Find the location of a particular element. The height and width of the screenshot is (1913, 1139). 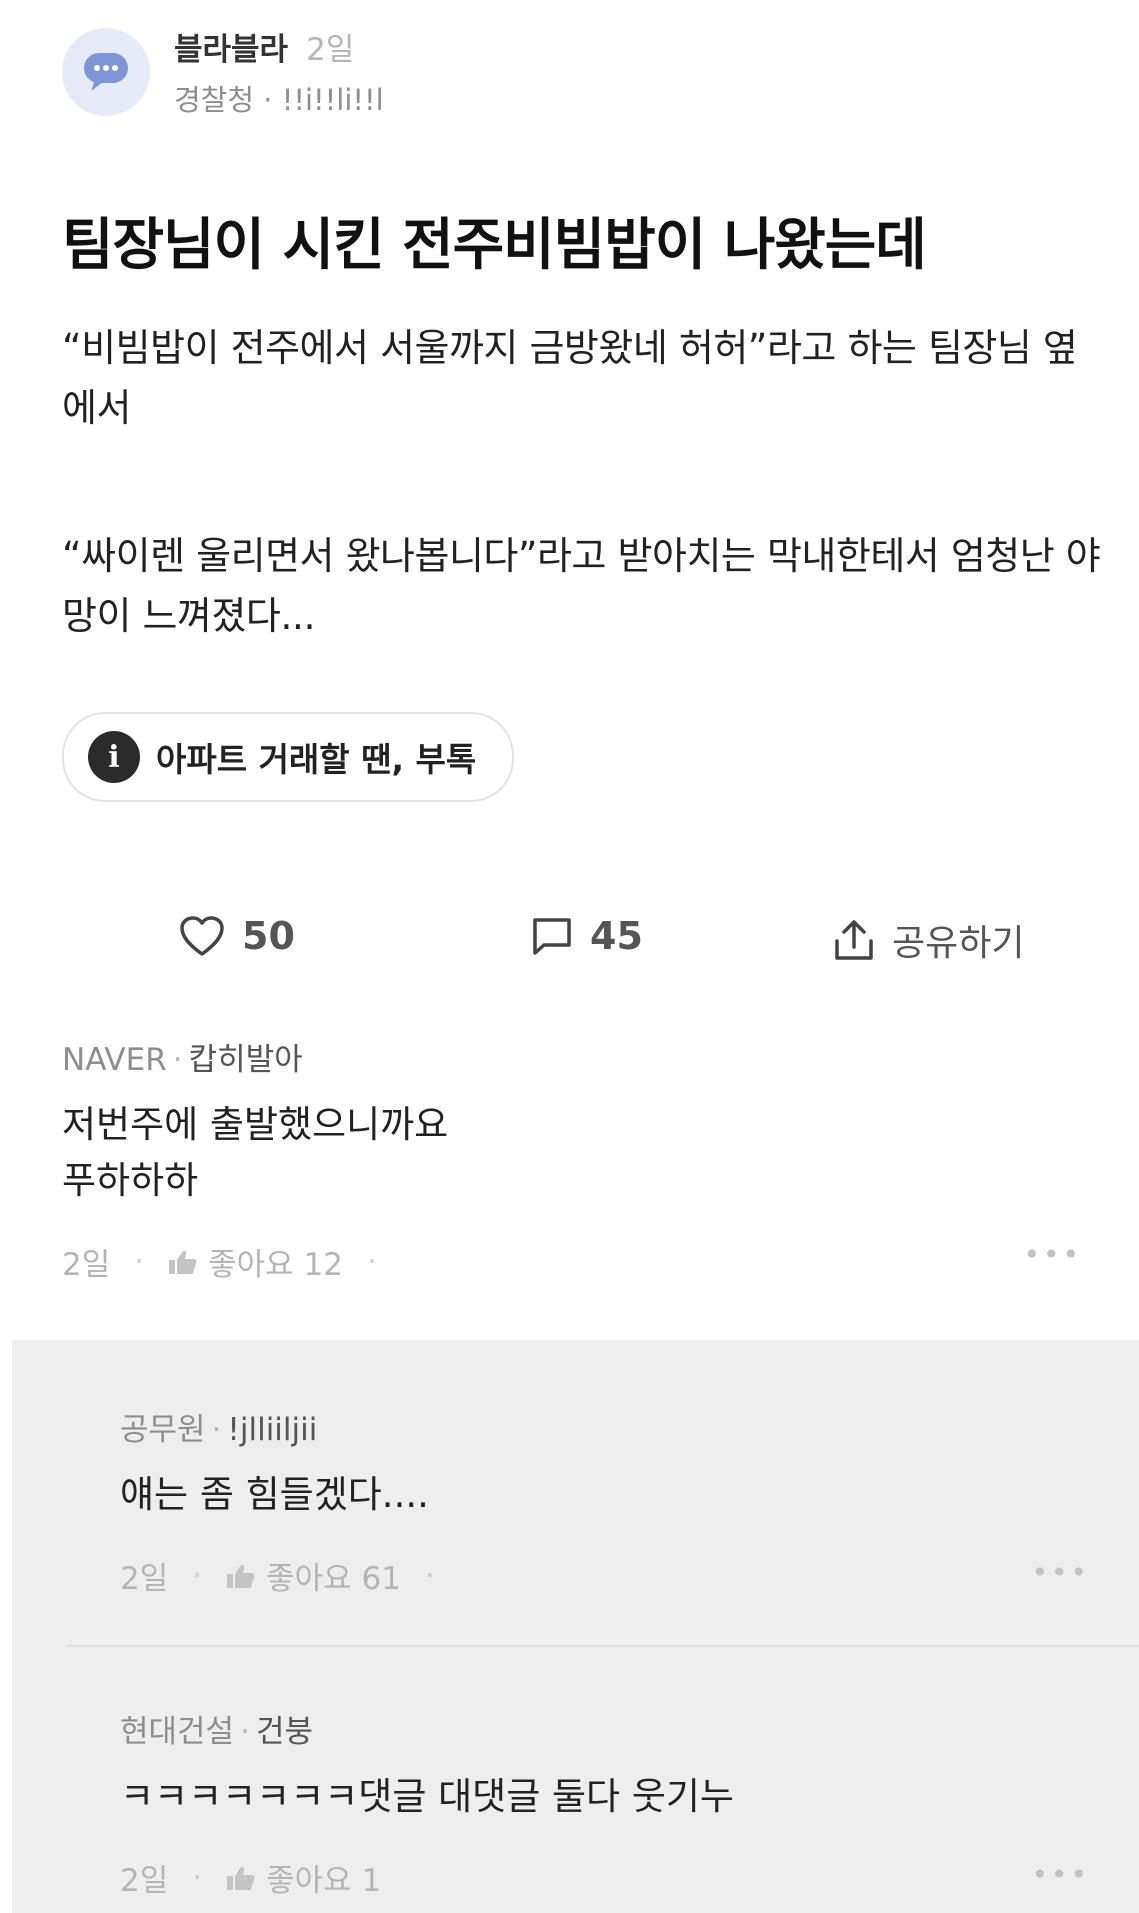

comment-author: NAVER · 캅히발아 is located at coordinates (572, 1056).